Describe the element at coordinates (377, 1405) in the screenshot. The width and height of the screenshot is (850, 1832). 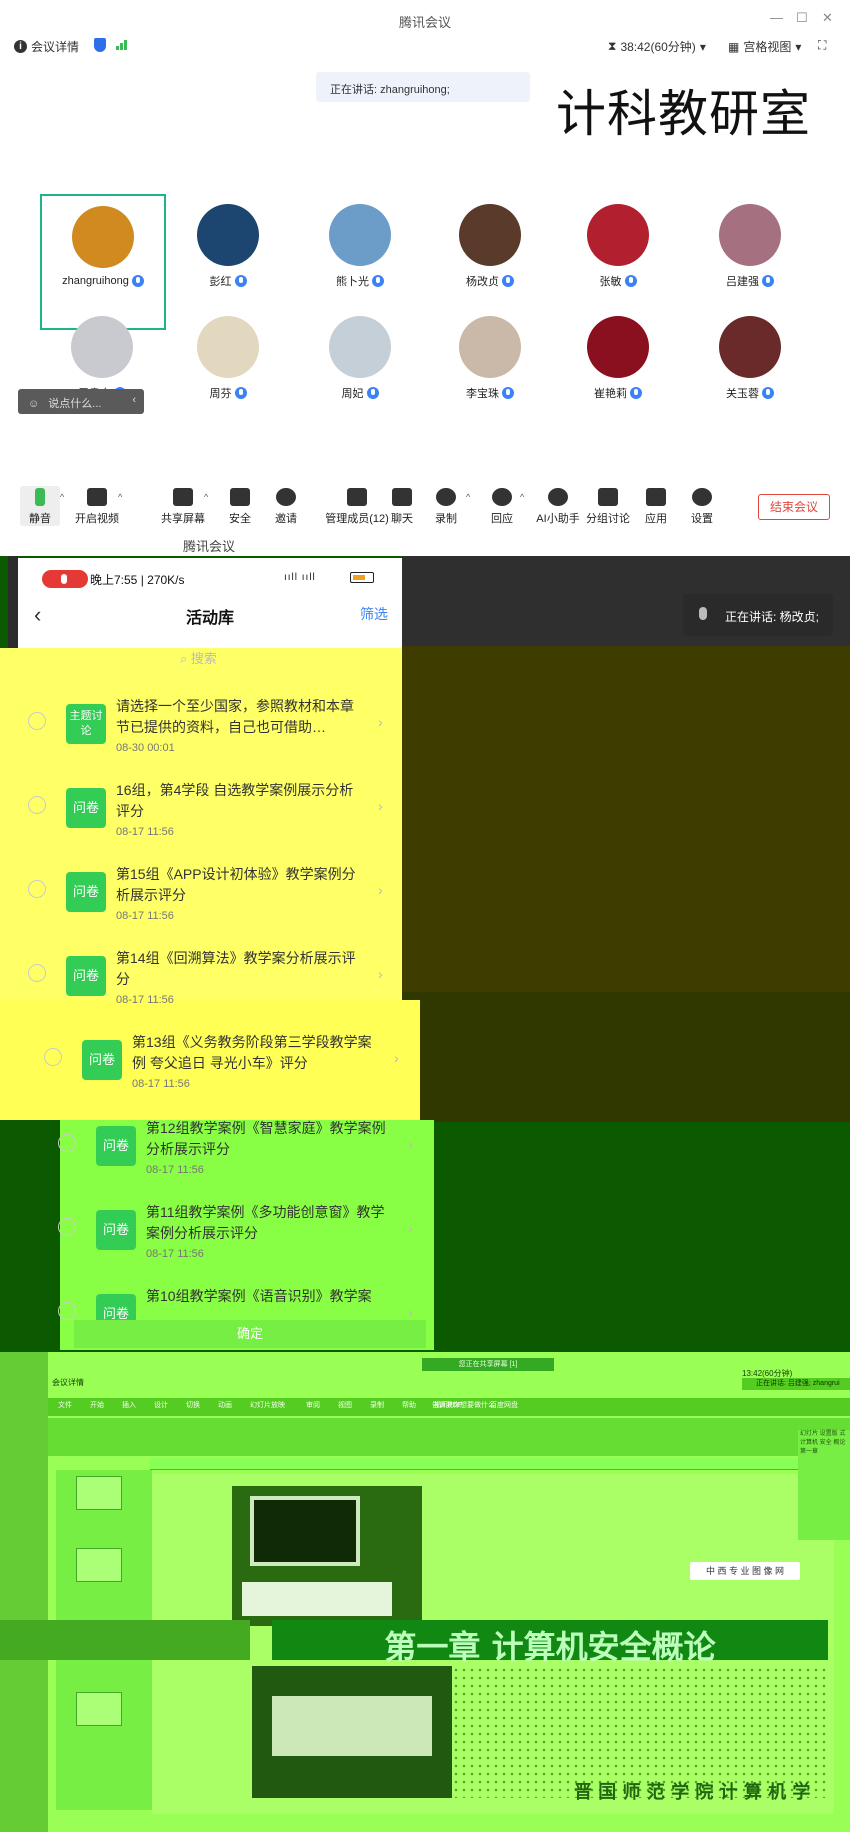
I see `ppt-tab: 录制` at that location.